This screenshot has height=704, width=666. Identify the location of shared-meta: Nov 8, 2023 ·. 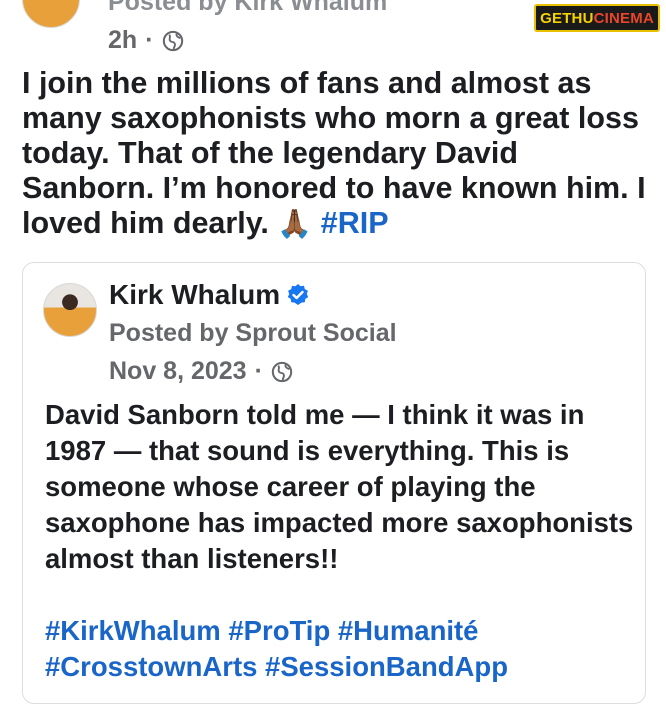
(201, 371).